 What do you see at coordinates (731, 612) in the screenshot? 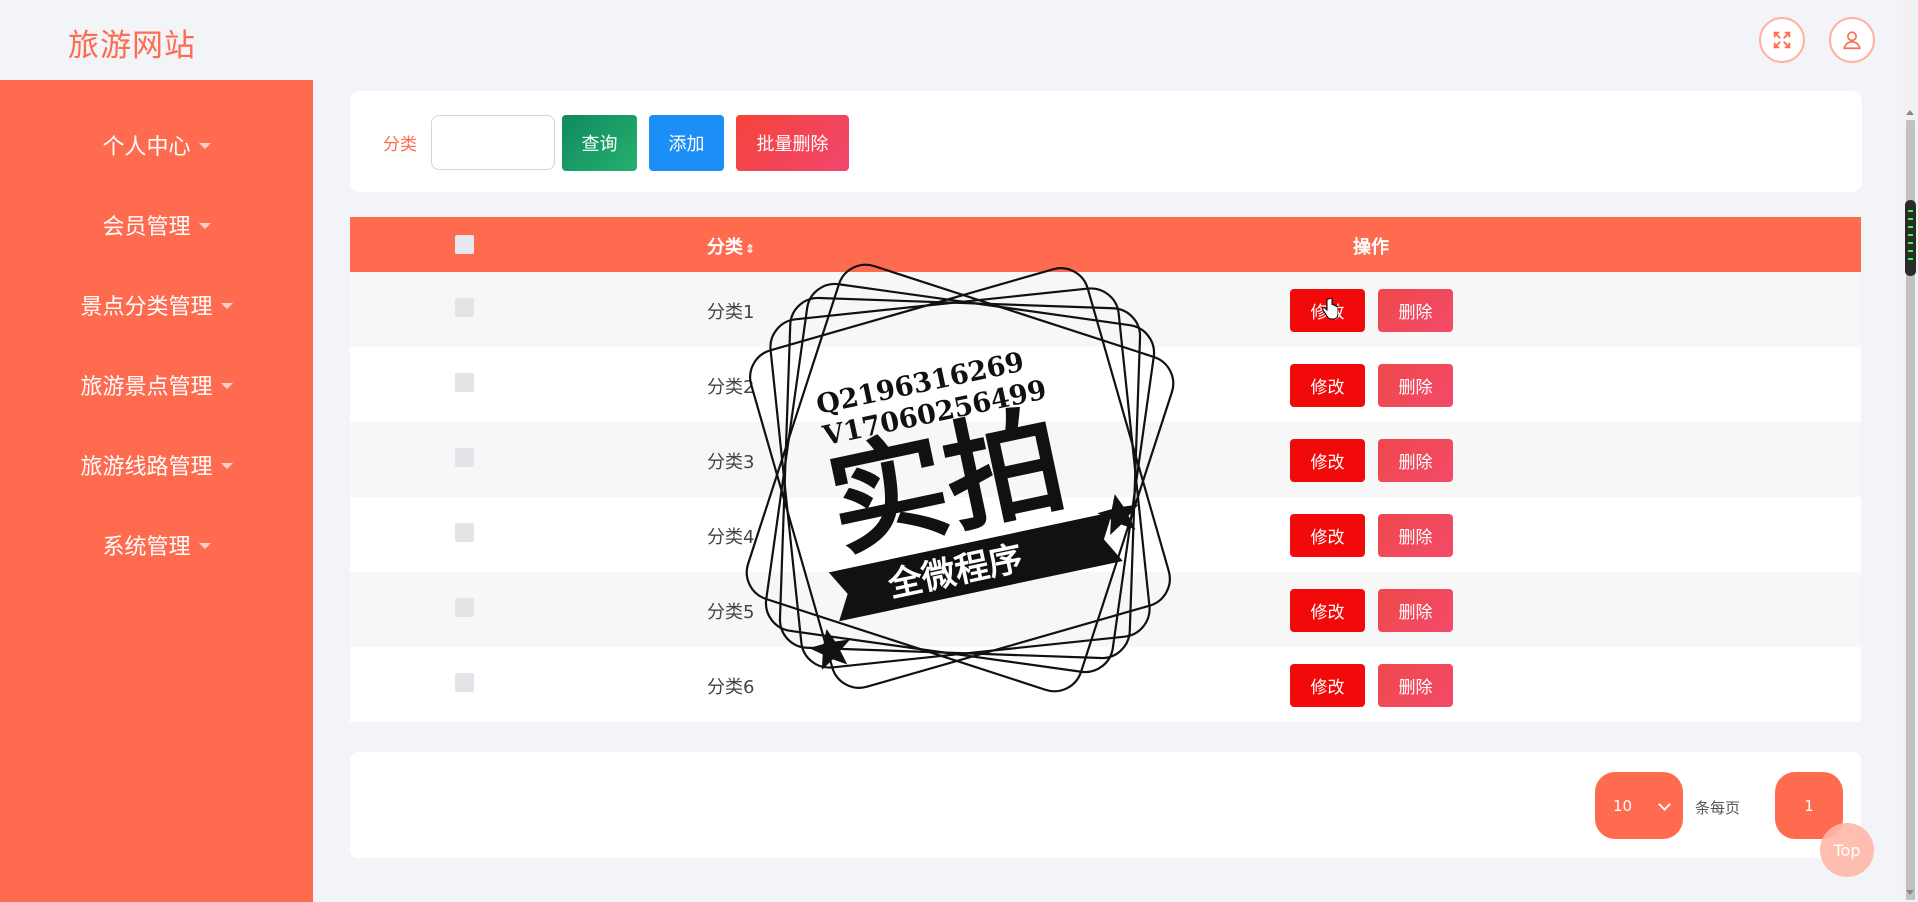
I see `category-cell: 分类5` at bounding box center [731, 612].